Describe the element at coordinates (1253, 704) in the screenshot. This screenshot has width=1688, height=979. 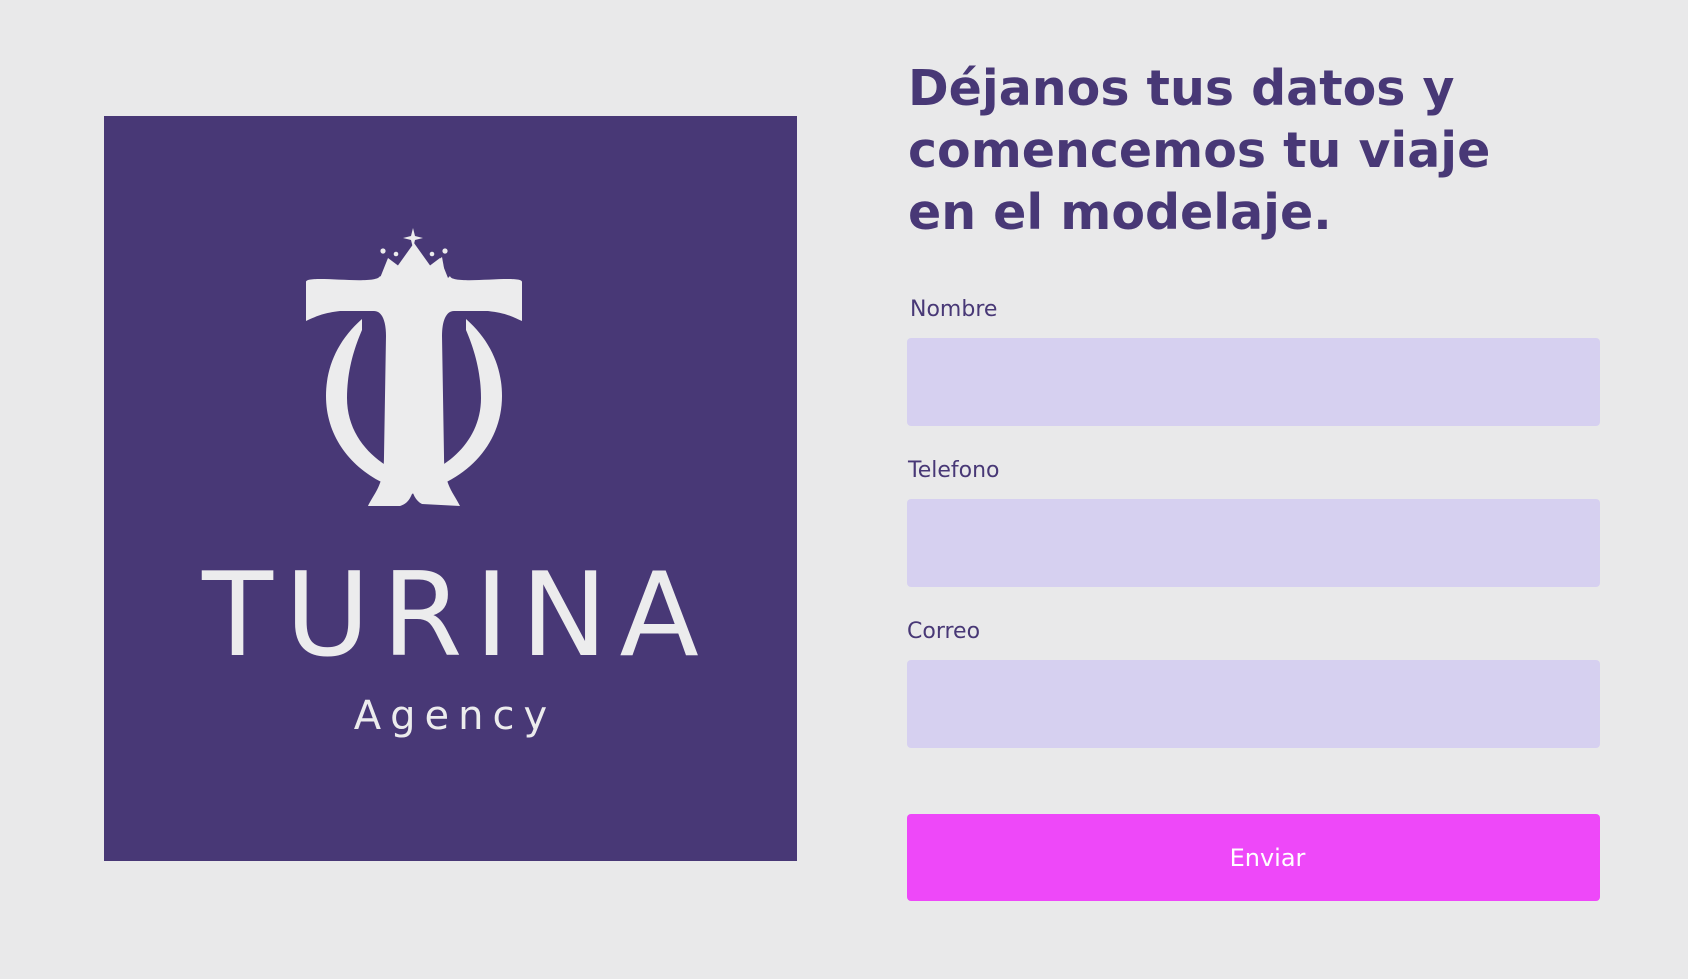
I see `correo-input` at that location.